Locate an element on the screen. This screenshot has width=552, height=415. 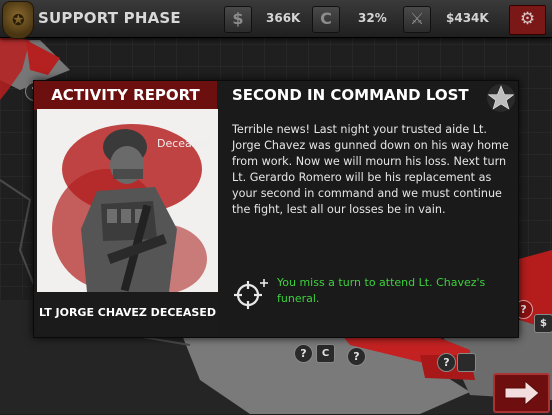
next-turn-button is located at coordinates (521, 393).